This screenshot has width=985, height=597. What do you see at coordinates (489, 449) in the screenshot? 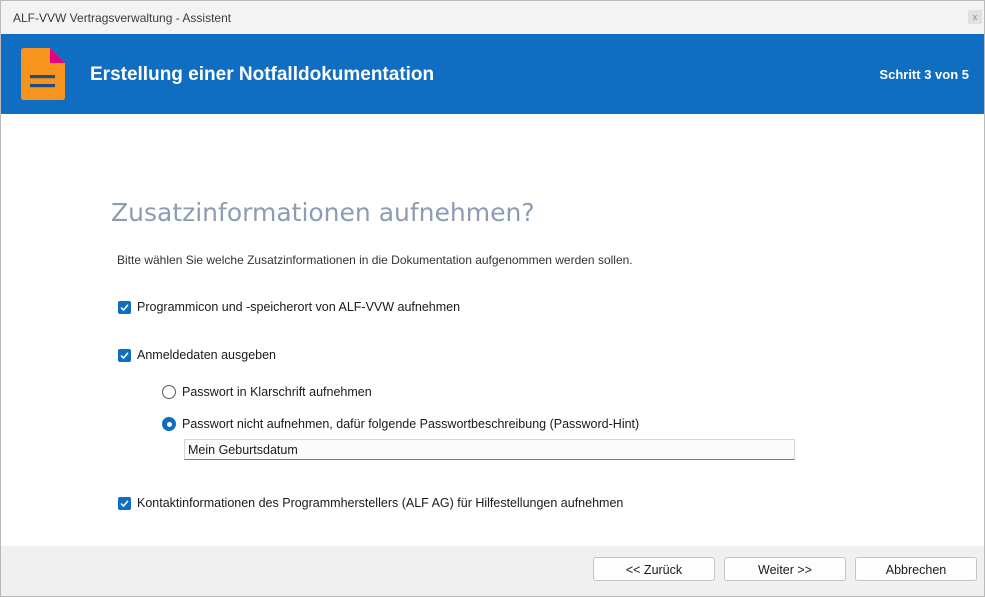
I see `password-hint-input` at bounding box center [489, 449].